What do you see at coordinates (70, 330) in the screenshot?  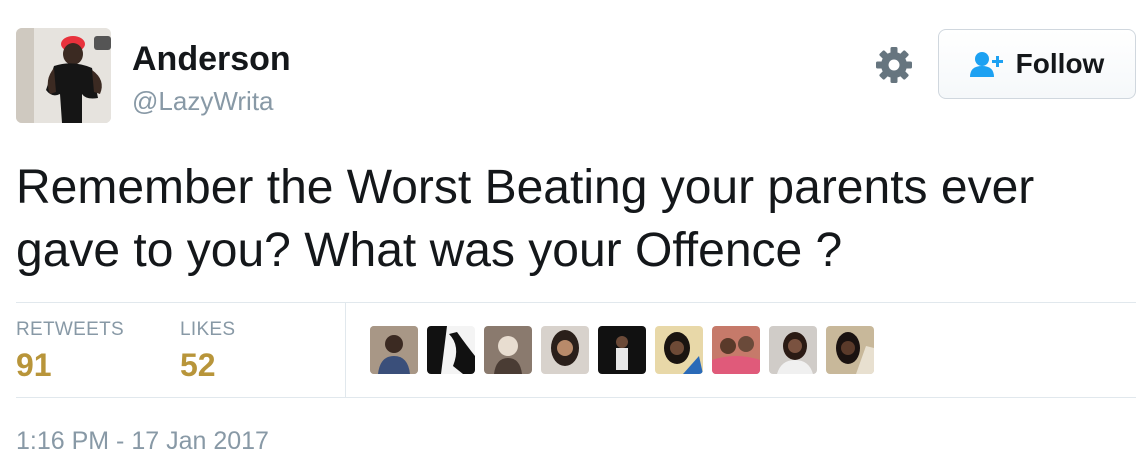 I see `retweets-label: RETWEETS` at bounding box center [70, 330].